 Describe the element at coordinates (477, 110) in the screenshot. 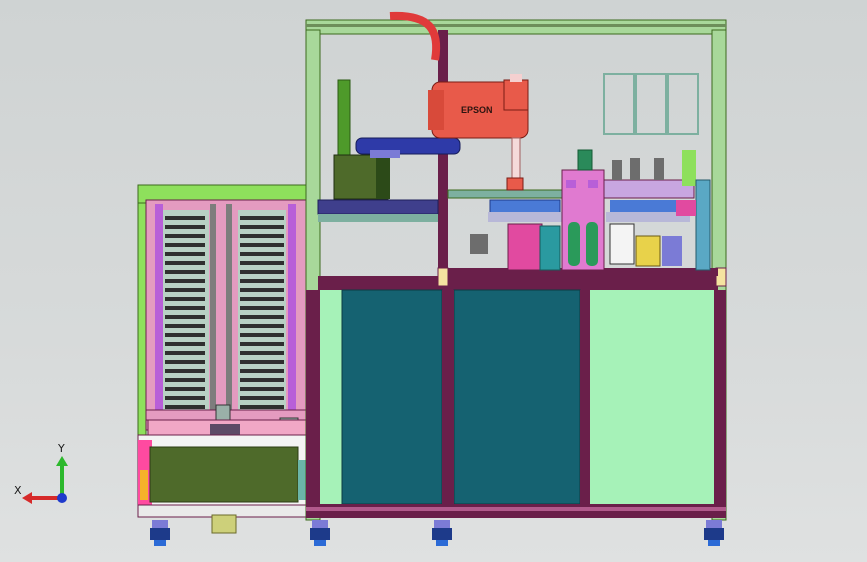

I see `robot-brand-label: EPSON` at that location.